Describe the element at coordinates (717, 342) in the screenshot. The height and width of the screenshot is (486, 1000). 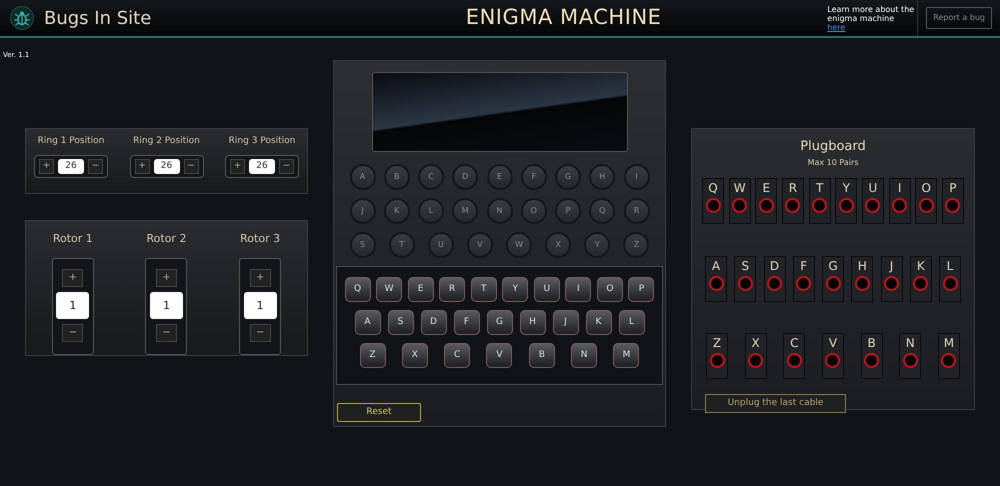
I see `socket-letter: Z` at that location.